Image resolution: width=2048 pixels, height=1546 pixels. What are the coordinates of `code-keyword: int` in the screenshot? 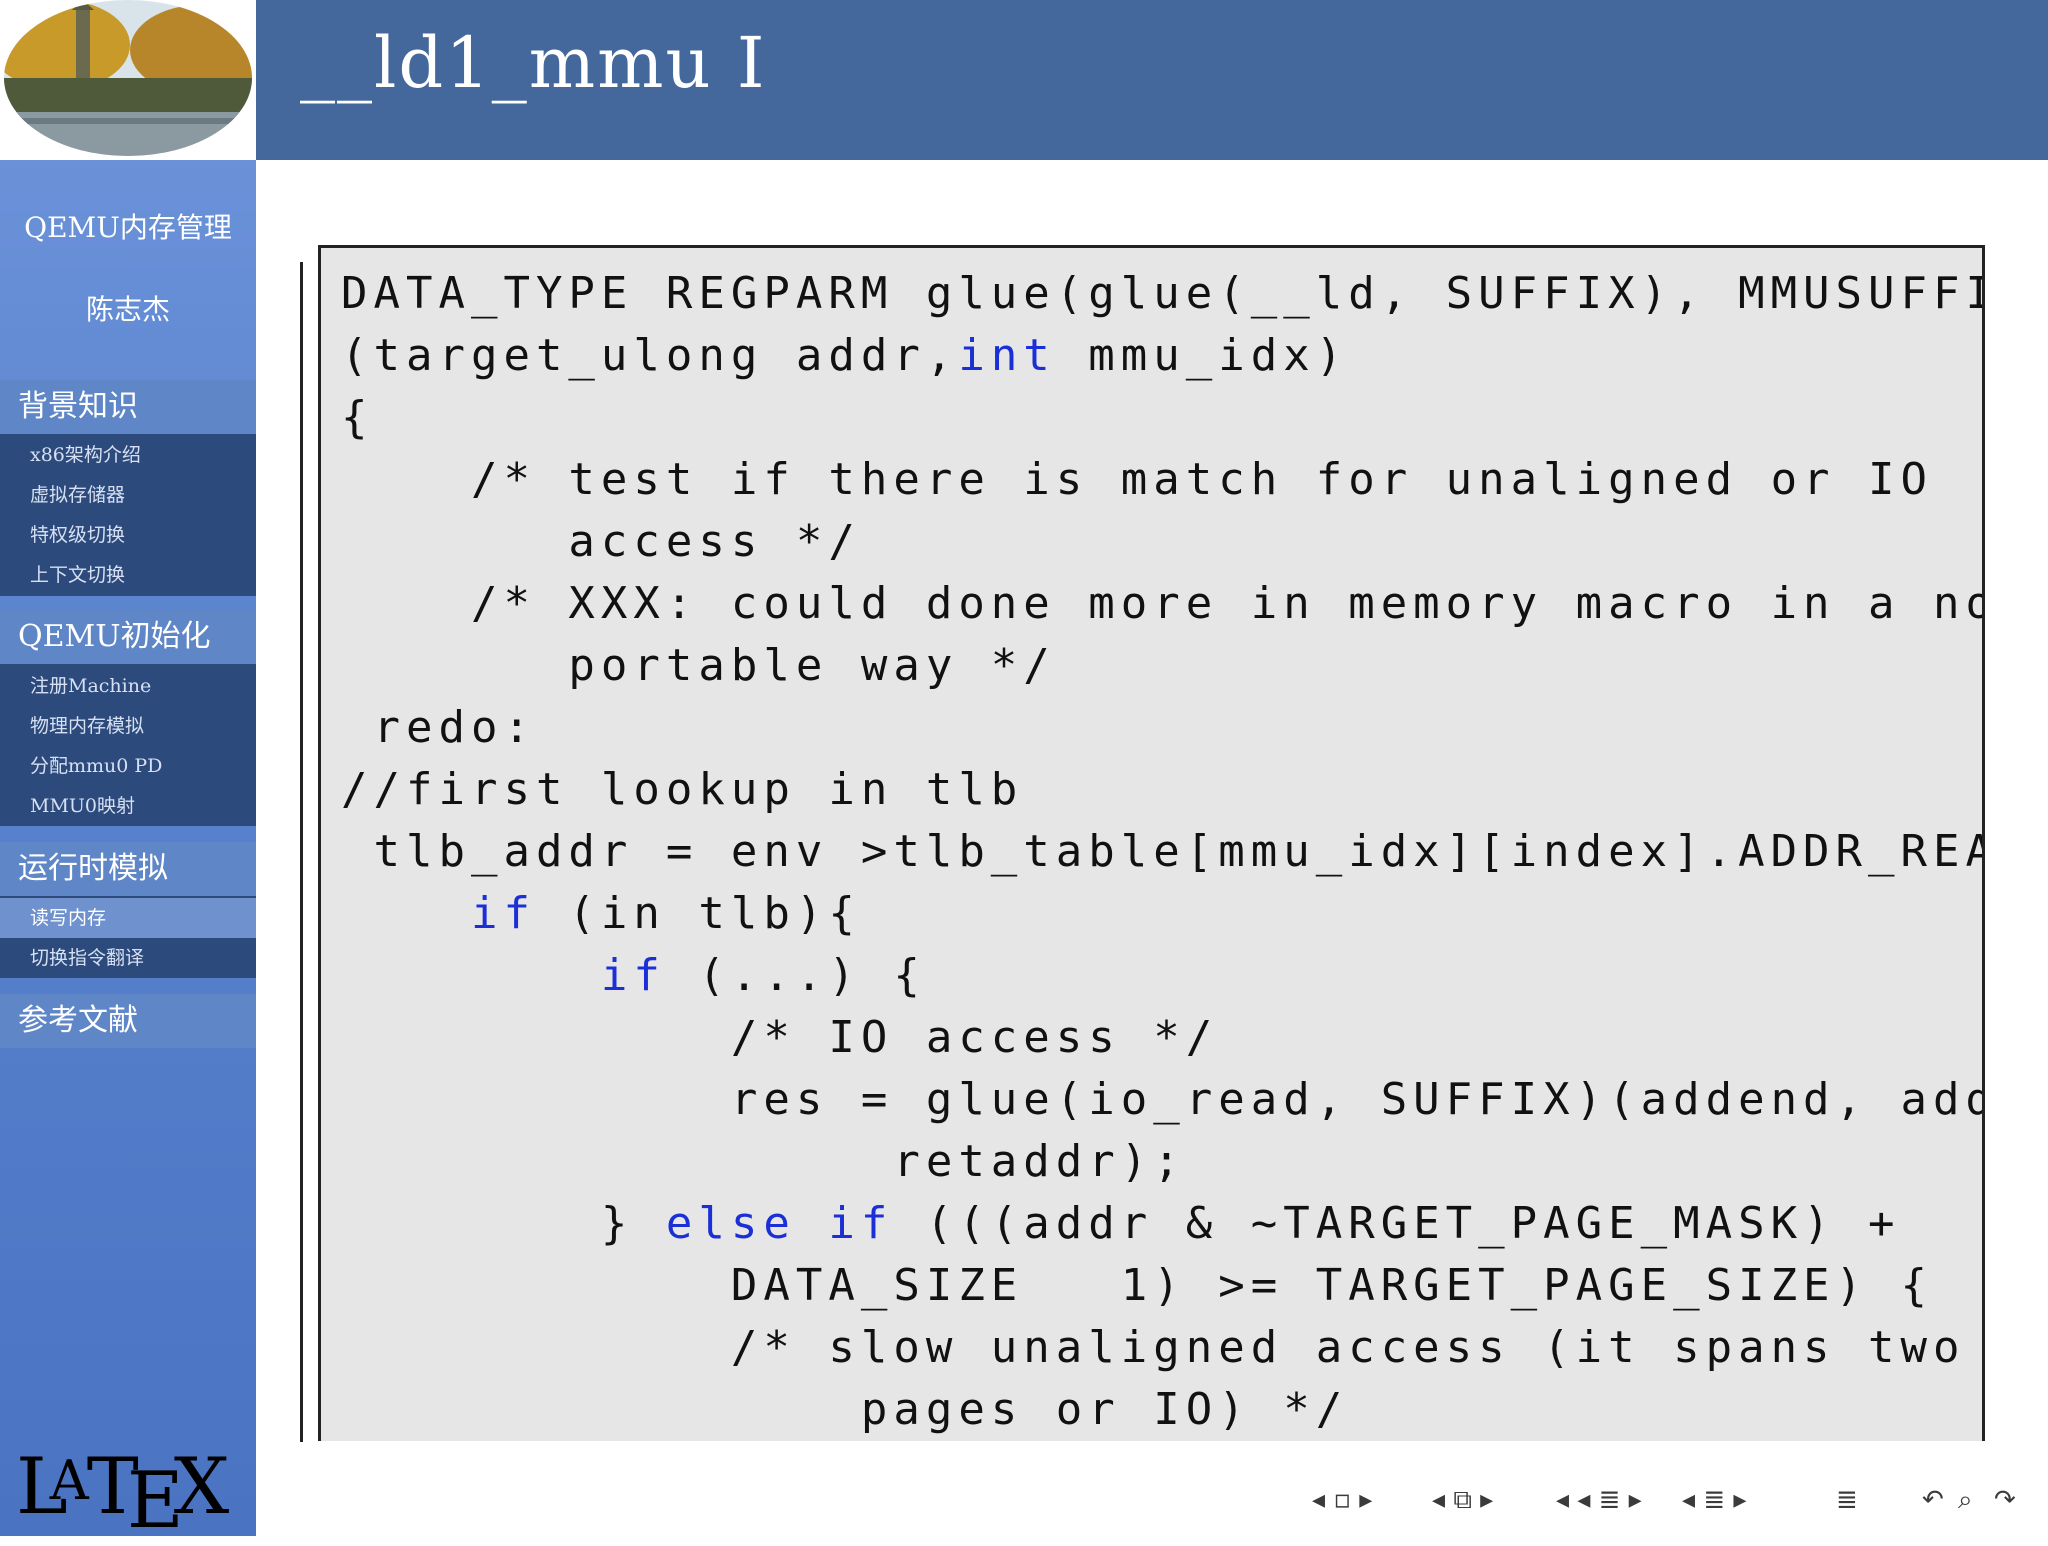 It's located at (1007, 355).